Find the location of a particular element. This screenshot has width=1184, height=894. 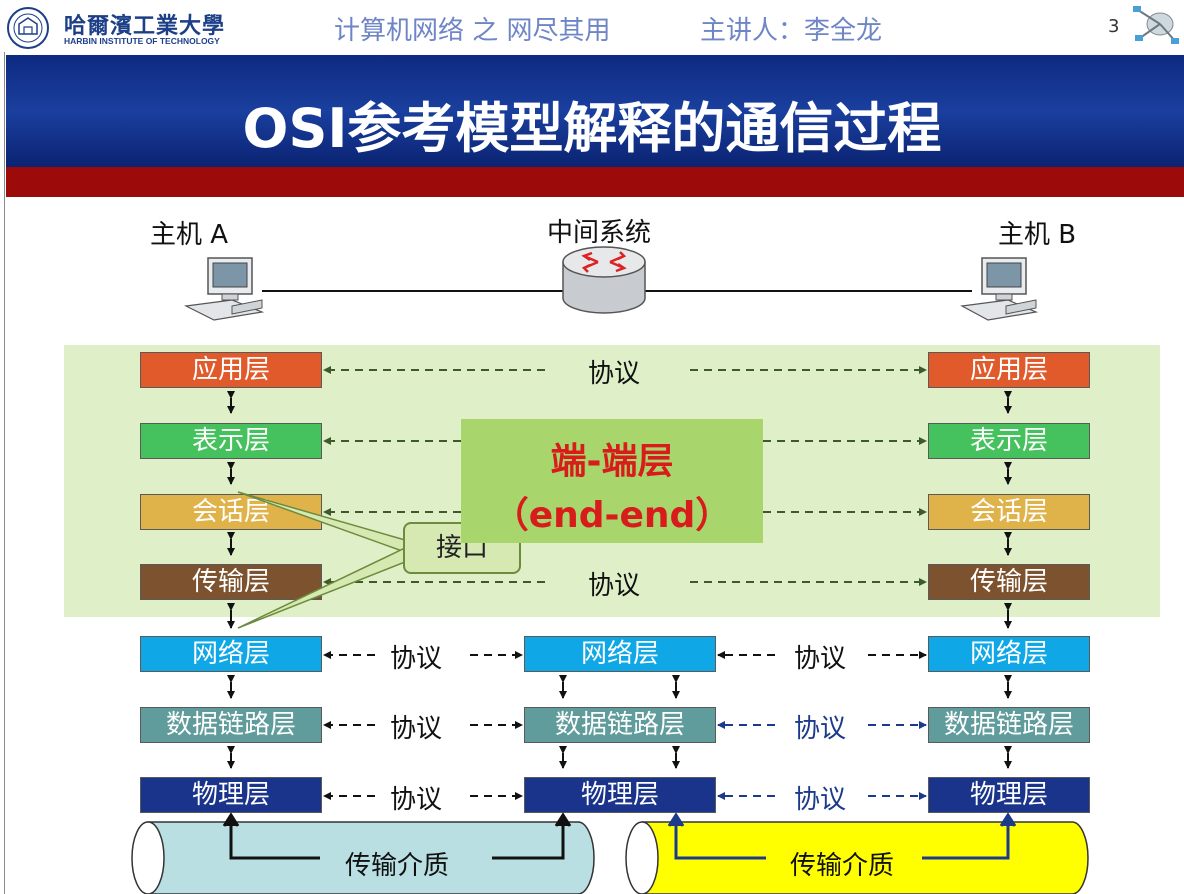

medium-right-label: 传输介质 is located at coordinates (842, 866).